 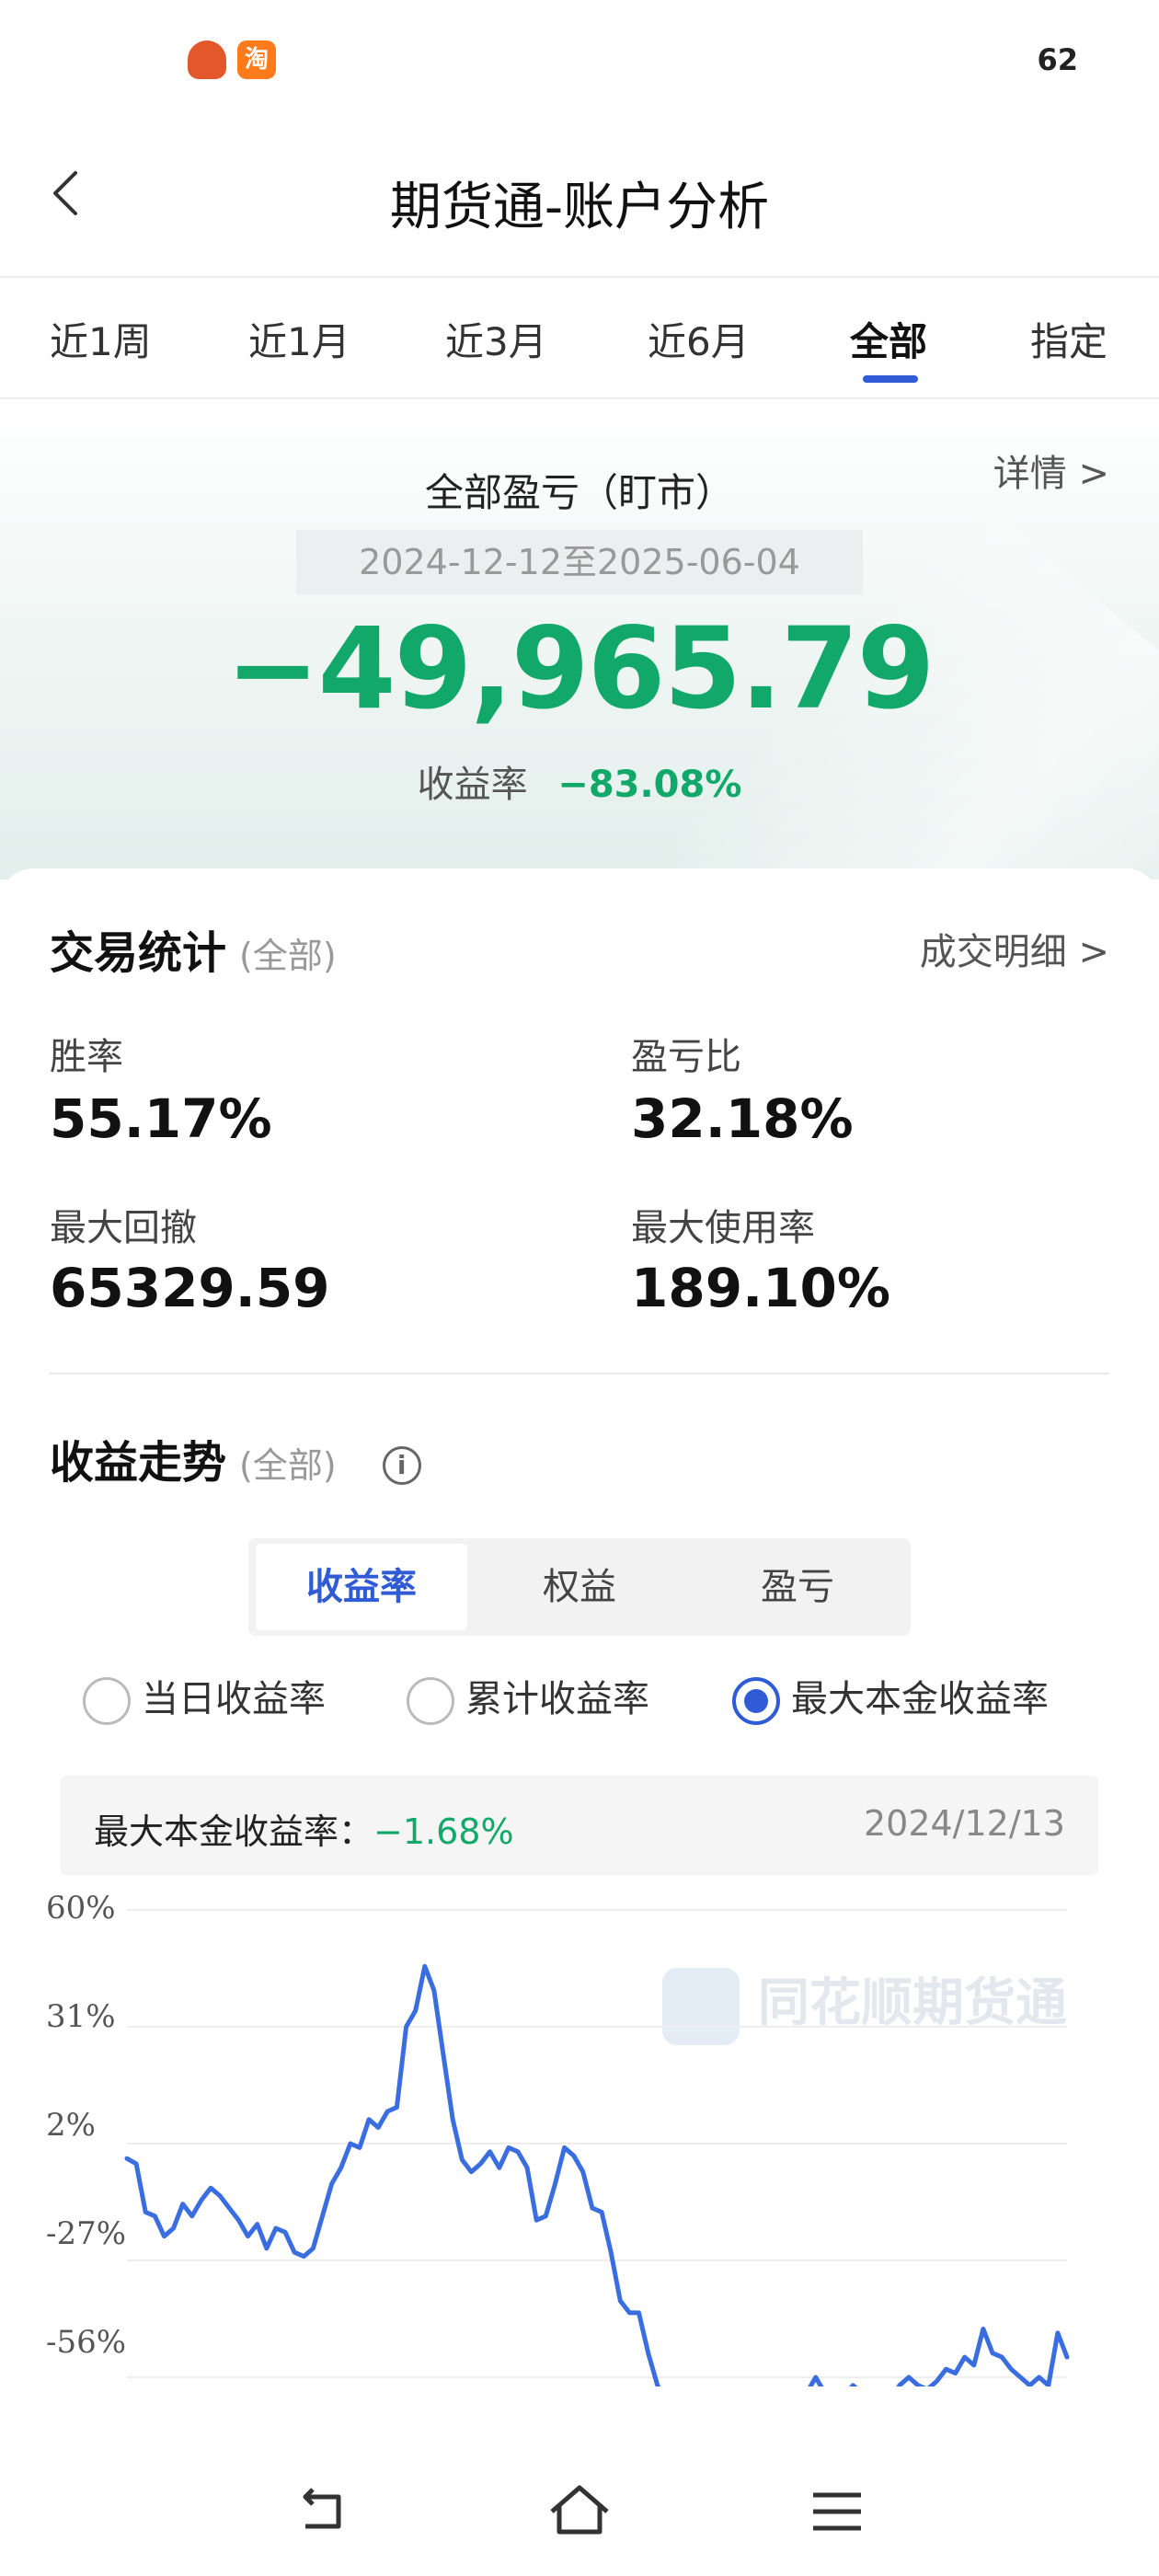 What do you see at coordinates (723, 1228) in the screenshot?
I see `max-usage-label: 最大使用率` at bounding box center [723, 1228].